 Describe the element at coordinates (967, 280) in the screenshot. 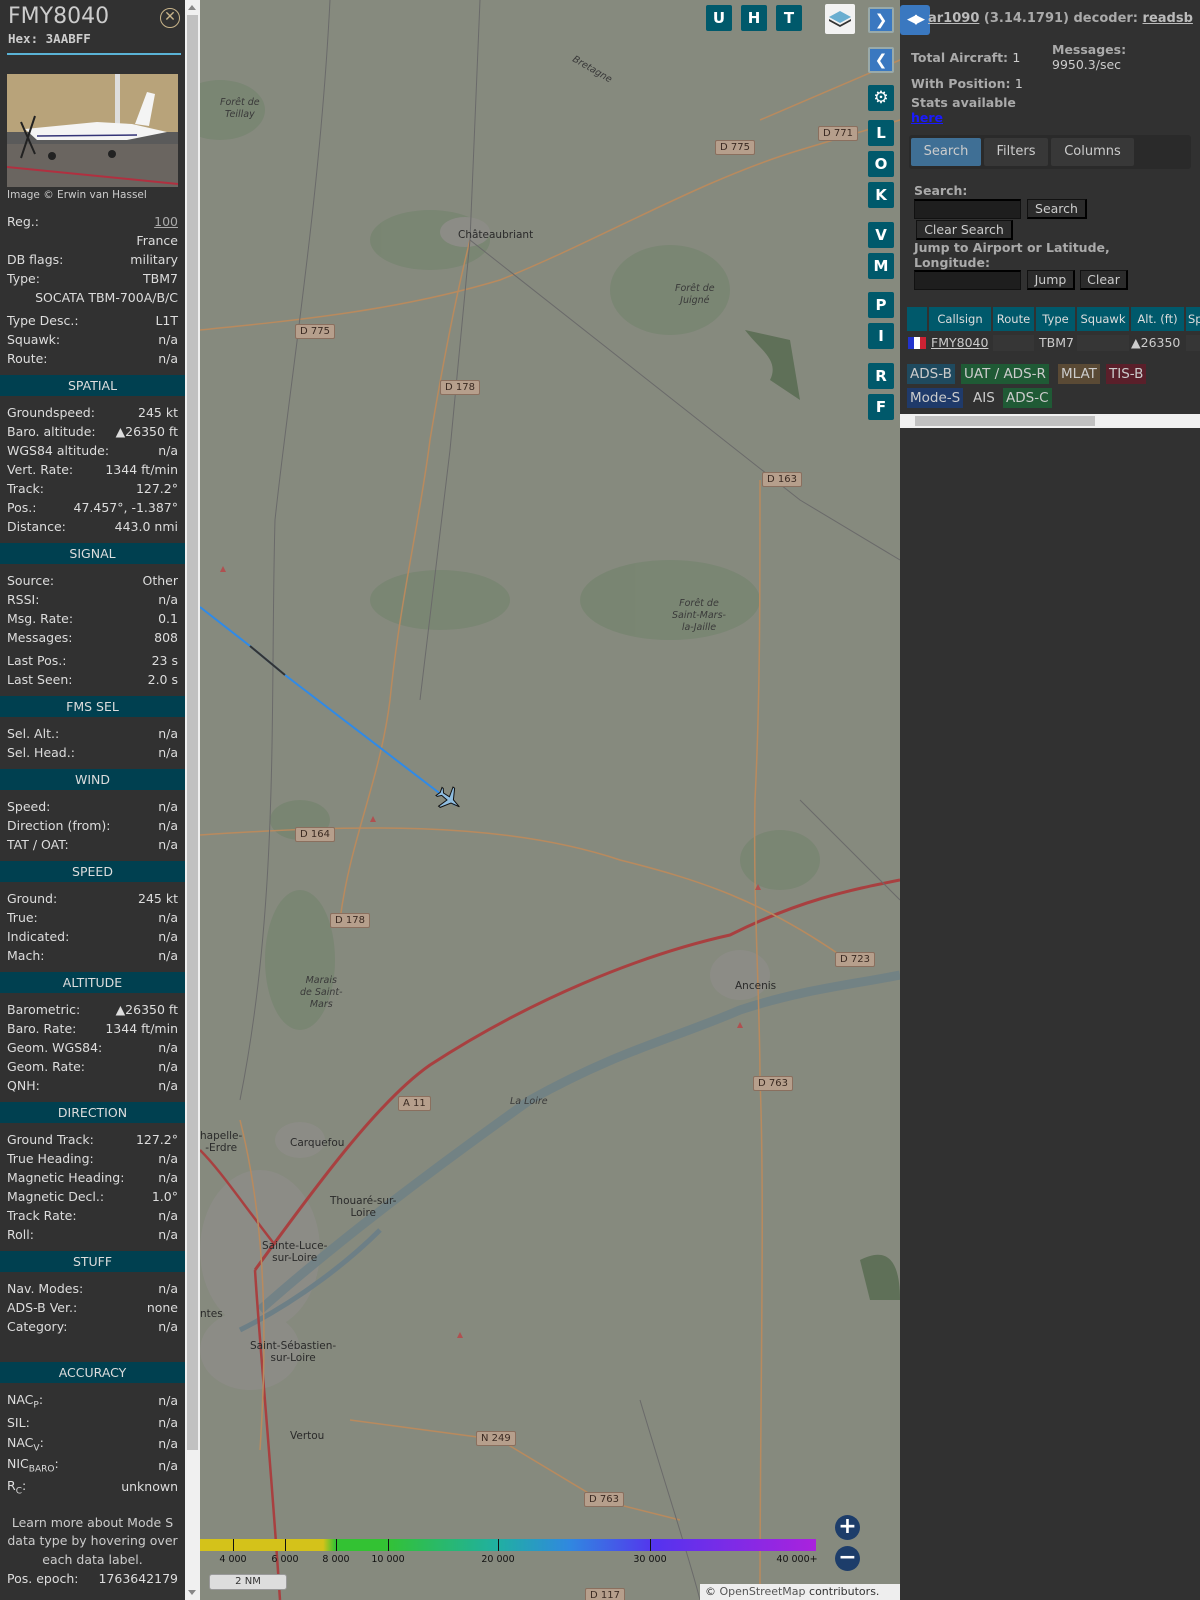

I see `jump-input` at that location.